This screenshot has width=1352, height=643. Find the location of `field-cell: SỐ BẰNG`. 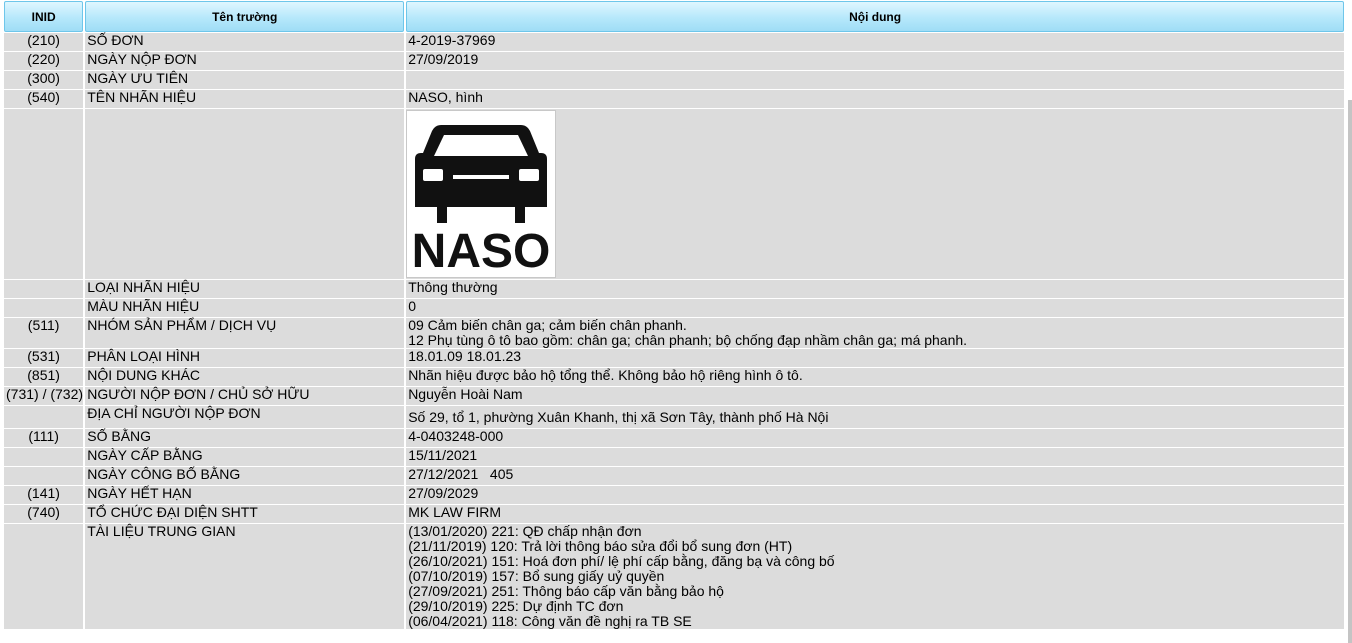

field-cell: SỐ BẰNG is located at coordinates (245, 438).